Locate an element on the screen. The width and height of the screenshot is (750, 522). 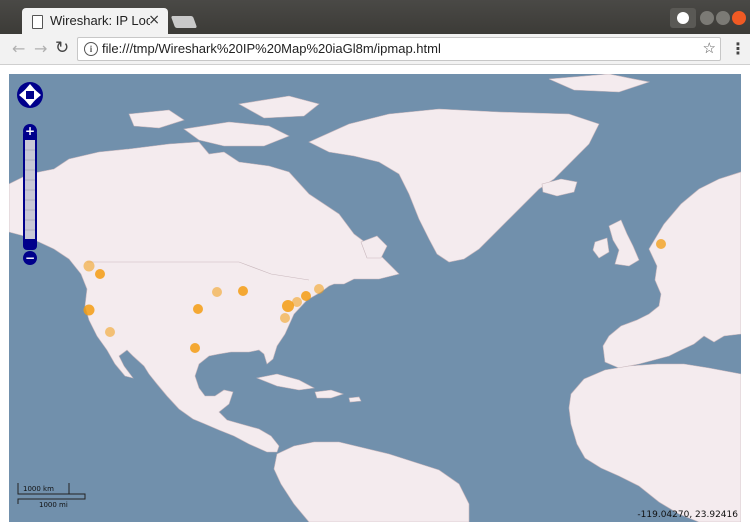
tab-close-button: × is located at coordinates (154, 20).